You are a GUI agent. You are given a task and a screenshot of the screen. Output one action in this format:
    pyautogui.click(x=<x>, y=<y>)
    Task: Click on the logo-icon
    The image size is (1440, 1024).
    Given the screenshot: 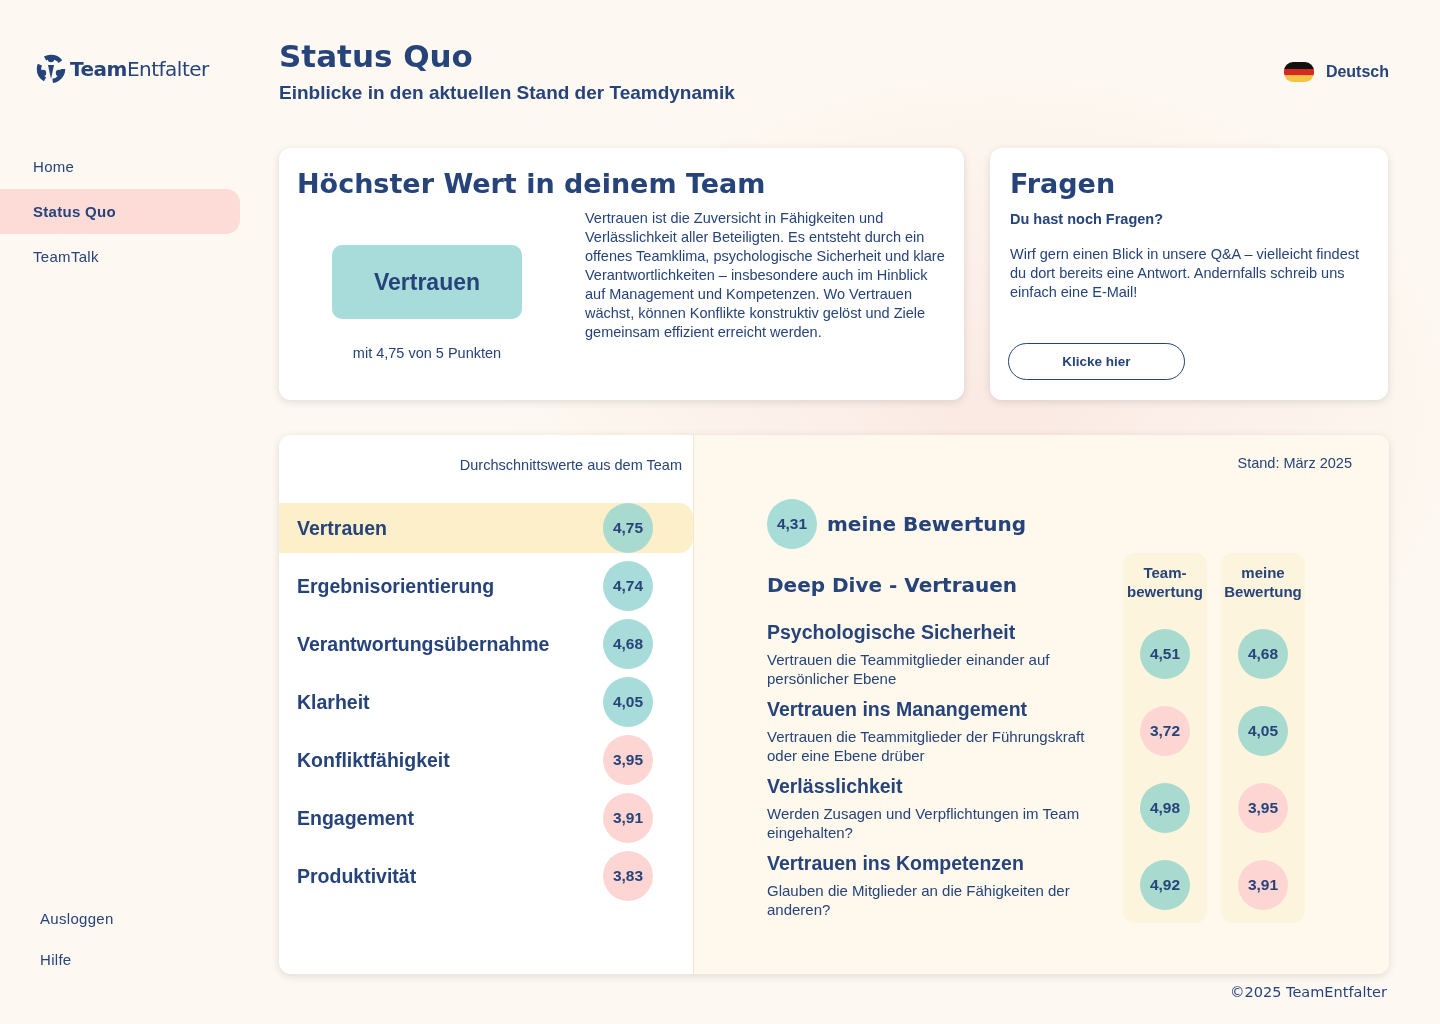 What is the action you would take?
    pyautogui.click(x=51, y=69)
    